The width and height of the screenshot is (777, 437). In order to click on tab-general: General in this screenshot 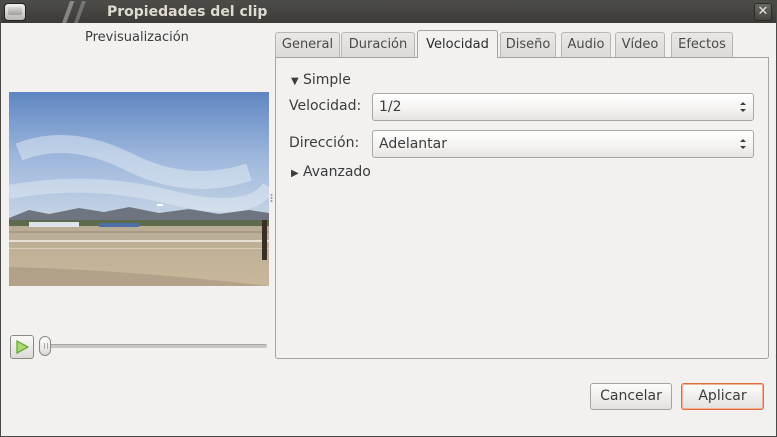, I will do `click(307, 44)`.